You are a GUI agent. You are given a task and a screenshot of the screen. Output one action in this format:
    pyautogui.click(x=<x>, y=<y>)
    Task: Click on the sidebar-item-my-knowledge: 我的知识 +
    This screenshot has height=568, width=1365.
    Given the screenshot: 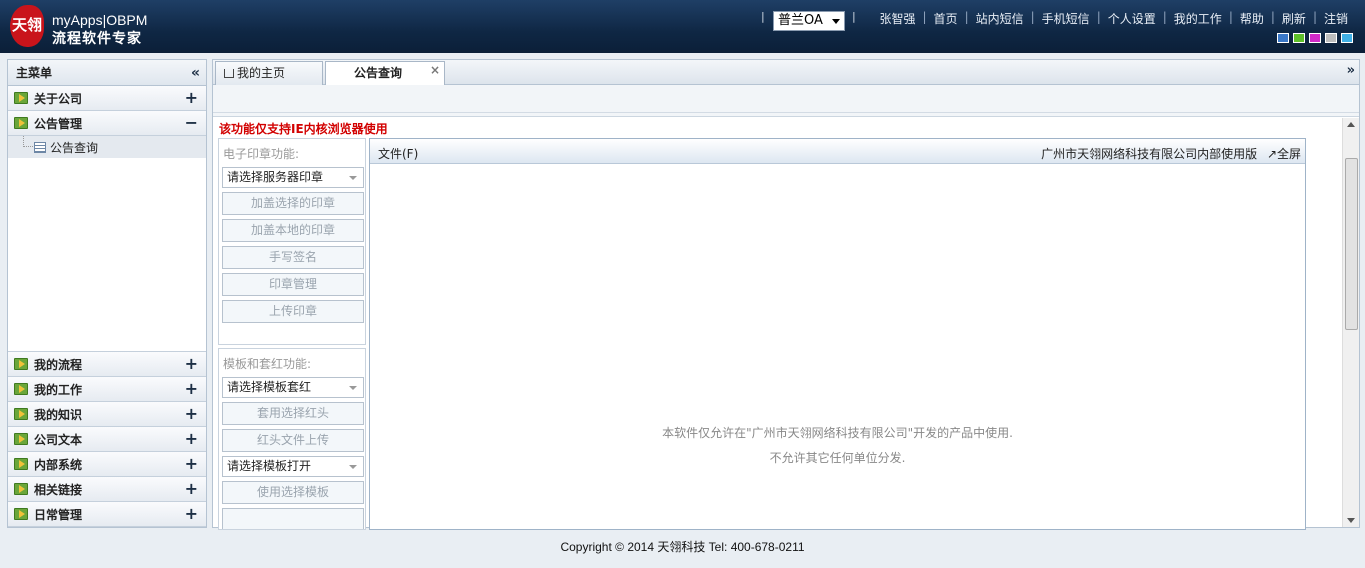 What is the action you would take?
    pyautogui.click(x=107, y=414)
    